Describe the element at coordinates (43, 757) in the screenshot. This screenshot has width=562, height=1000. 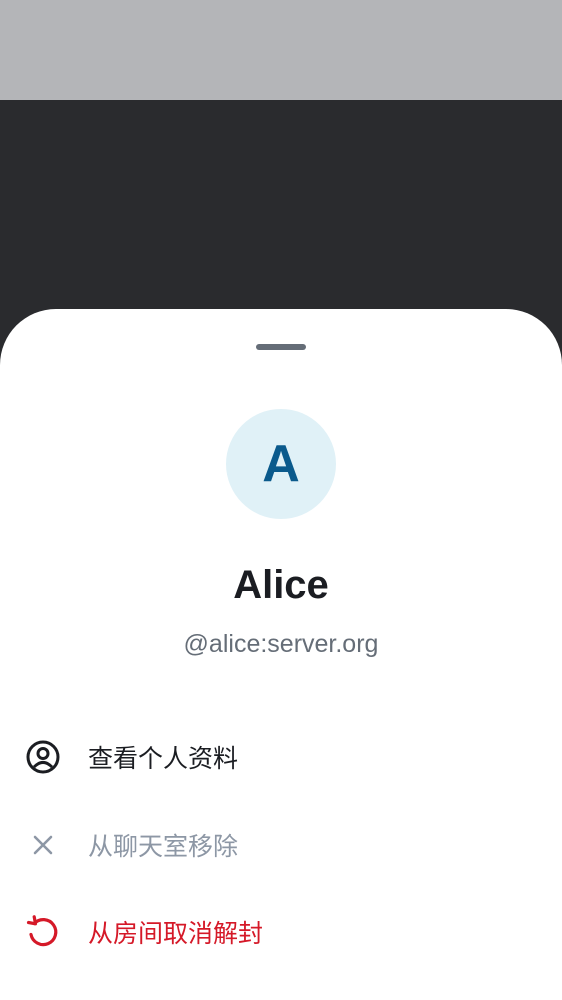
I see `user-profile-icon` at that location.